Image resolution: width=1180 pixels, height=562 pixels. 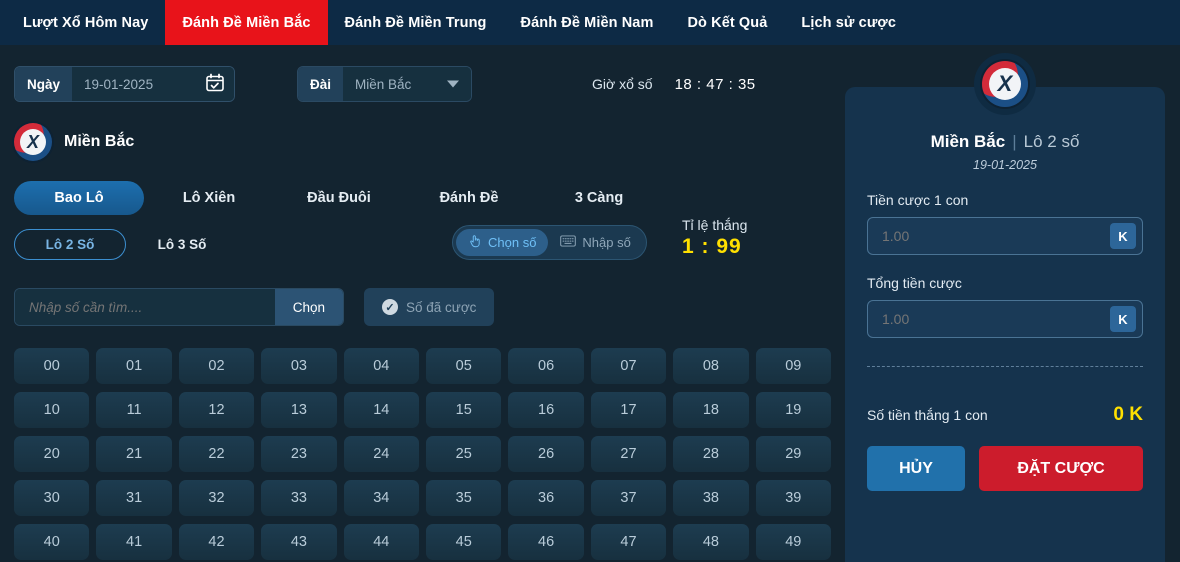 I want to click on total-stake-field: K, so click(x=1005, y=319).